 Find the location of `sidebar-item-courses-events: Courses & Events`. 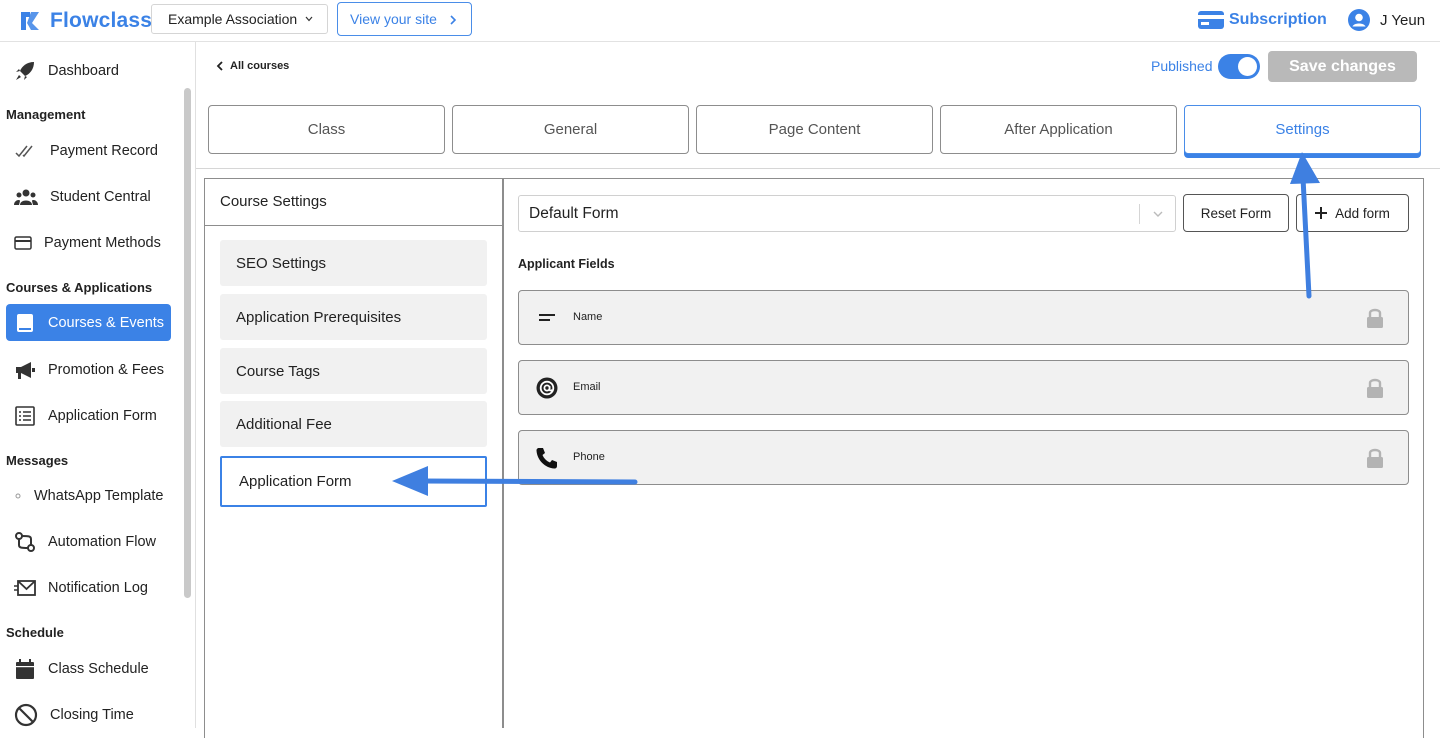

sidebar-item-courses-events: Courses & Events is located at coordinates (88, 322).